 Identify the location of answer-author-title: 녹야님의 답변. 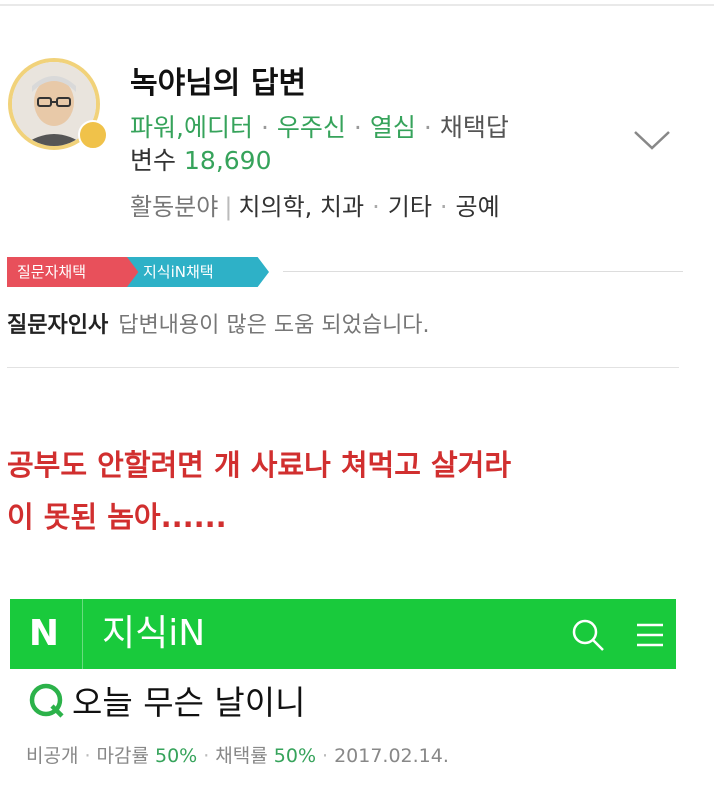
(218, 83).